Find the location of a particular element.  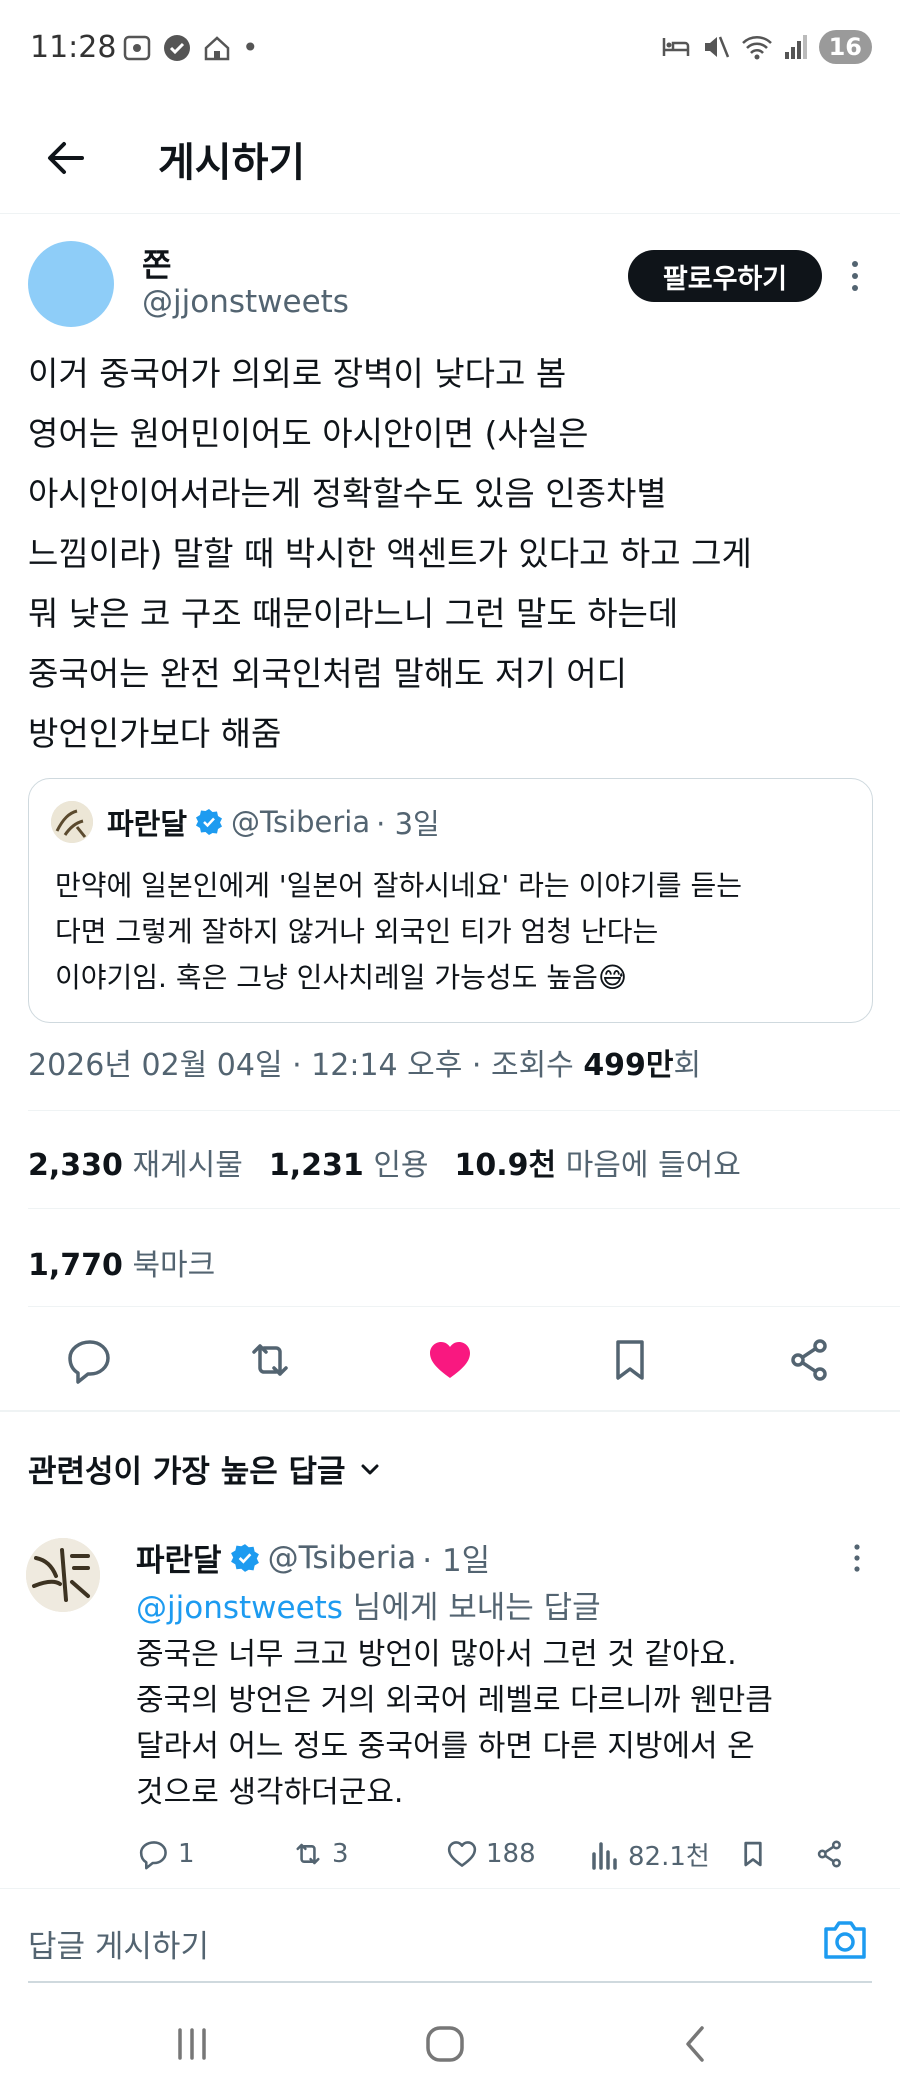

reply-like-count: 188 is located at coordinates (511, 1854).